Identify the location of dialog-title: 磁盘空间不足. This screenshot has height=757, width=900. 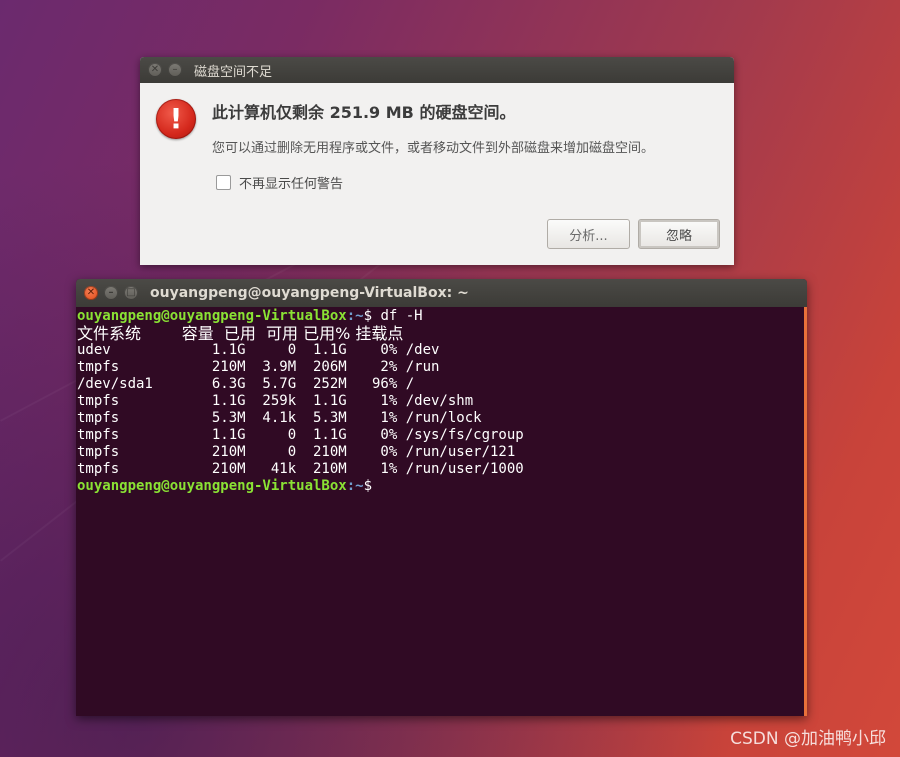
(233, 72).